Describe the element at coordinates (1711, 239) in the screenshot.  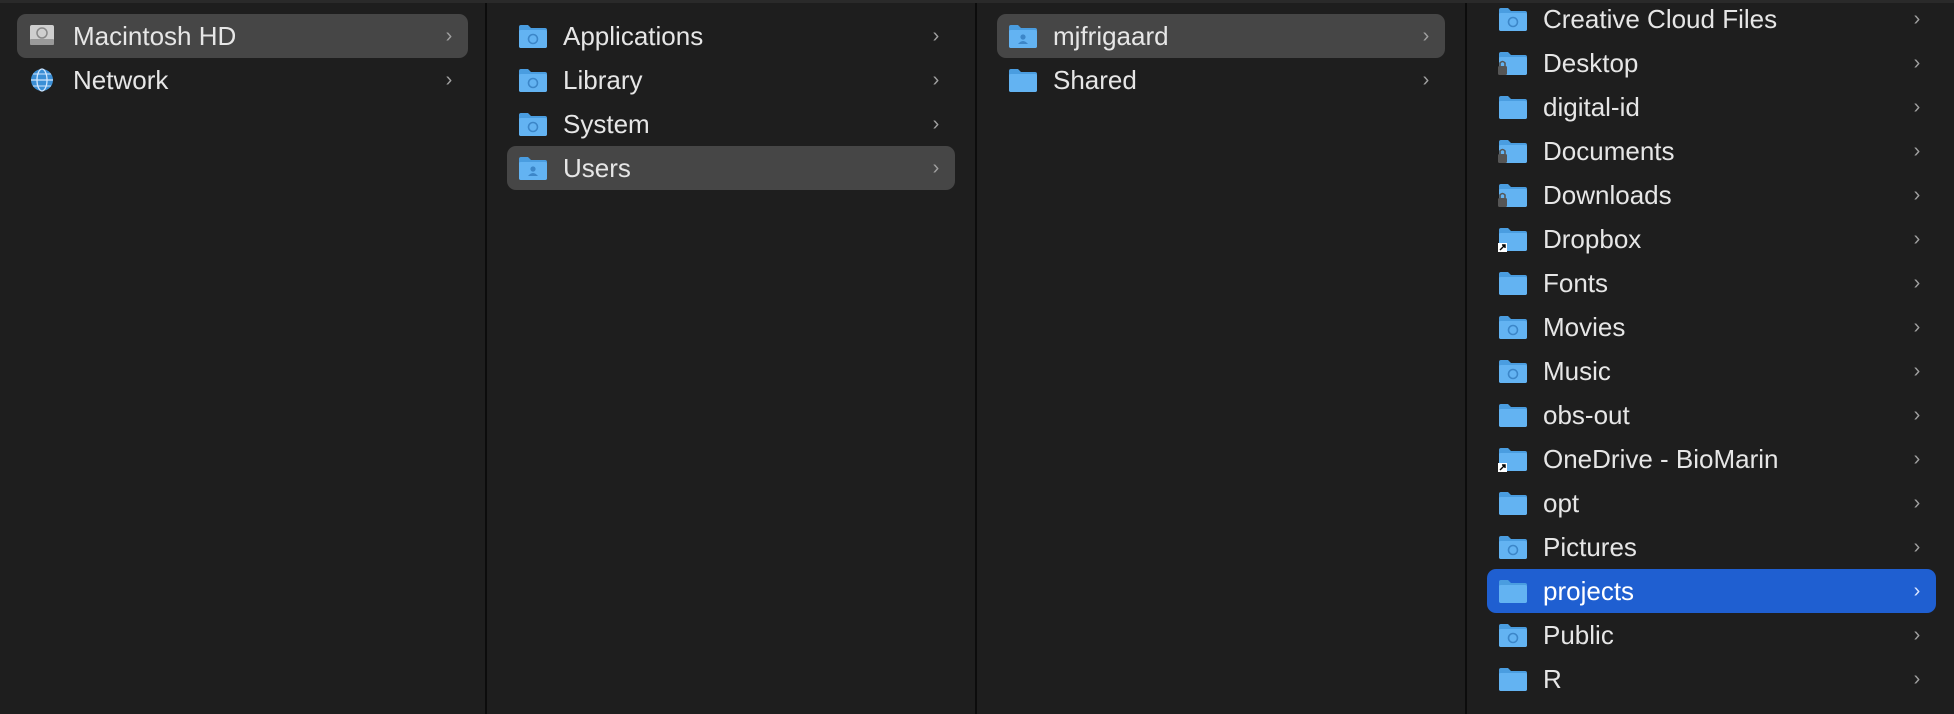
I see `list-item-dropbox: Dropbox ›` at that location.